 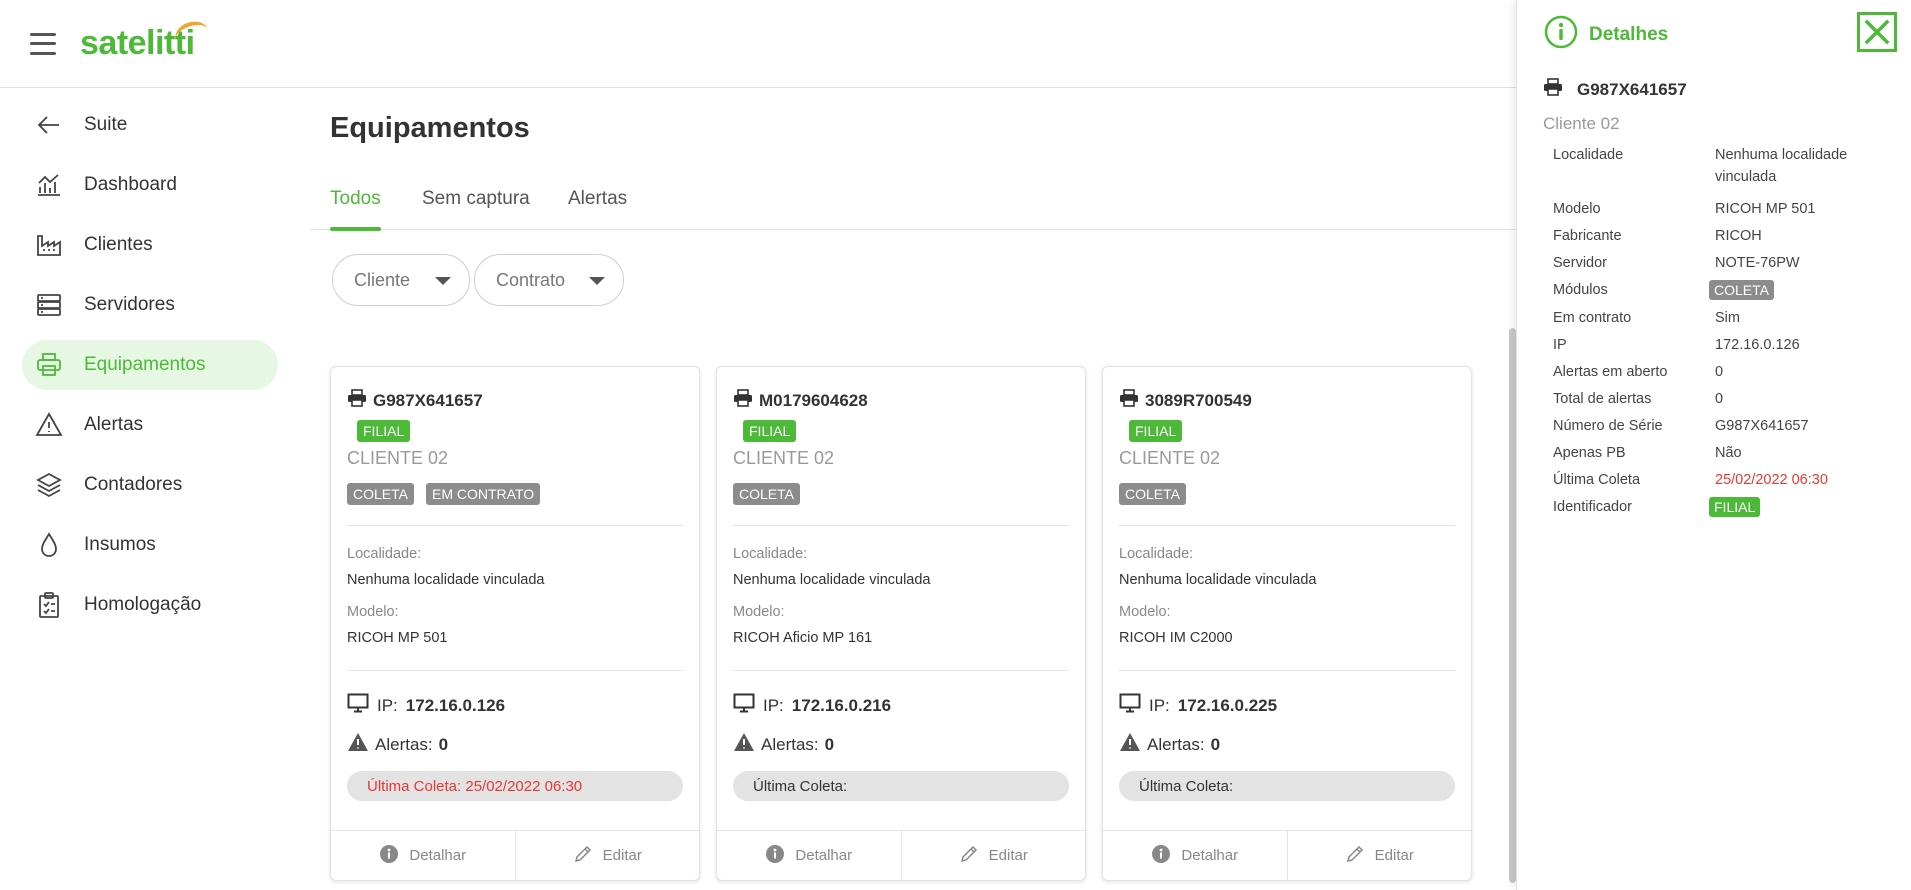 What do you see at coordinates (49, 605) in the screenshot?
I see `clipboard-icon` at bounding box center [49, 605].